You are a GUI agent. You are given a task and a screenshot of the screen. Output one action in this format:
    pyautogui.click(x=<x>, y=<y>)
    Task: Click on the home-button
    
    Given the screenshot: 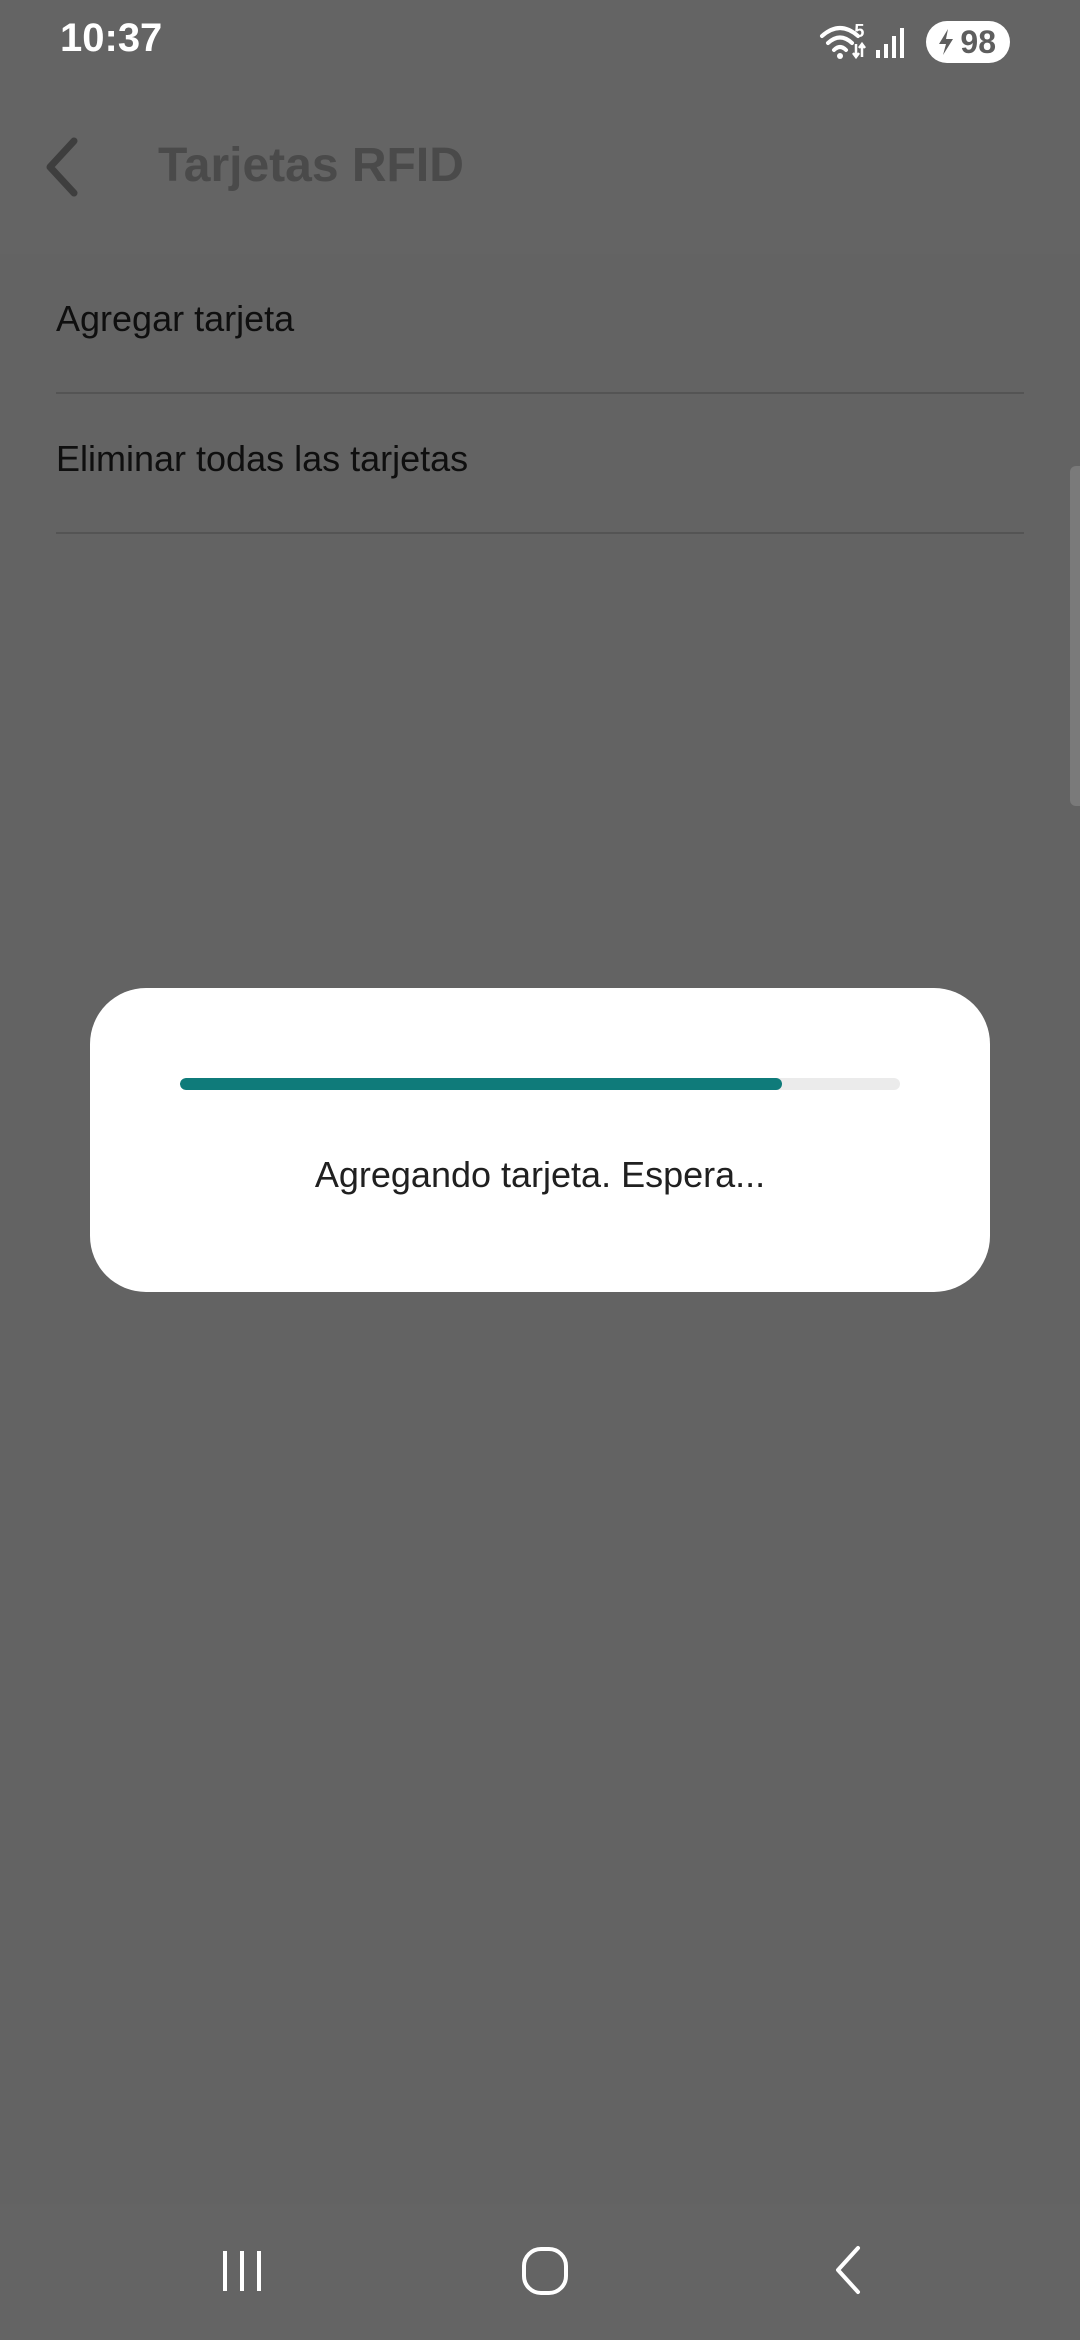 What is the action you would take?
    pyautogui.click(x=545, y=2272)
    